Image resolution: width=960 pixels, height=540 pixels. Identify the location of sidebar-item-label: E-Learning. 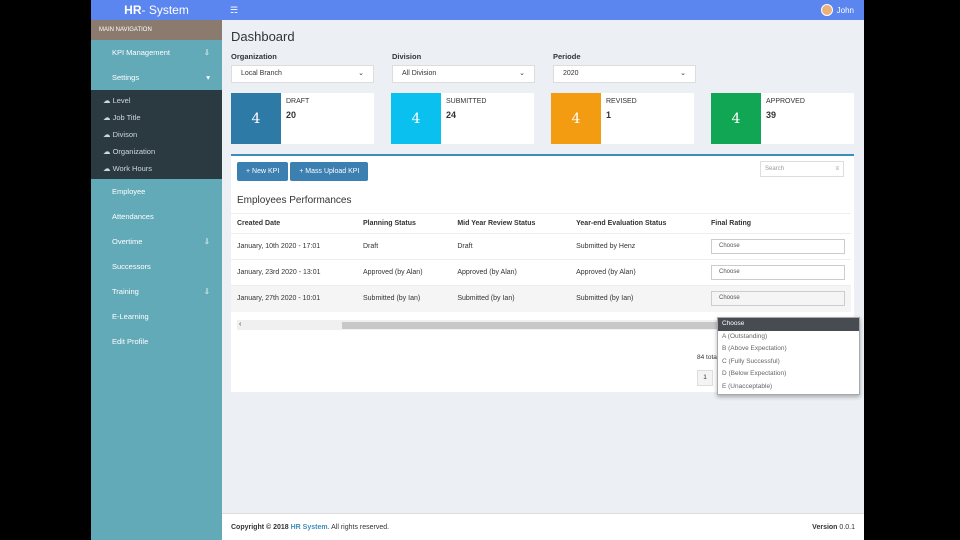
(130, 316).